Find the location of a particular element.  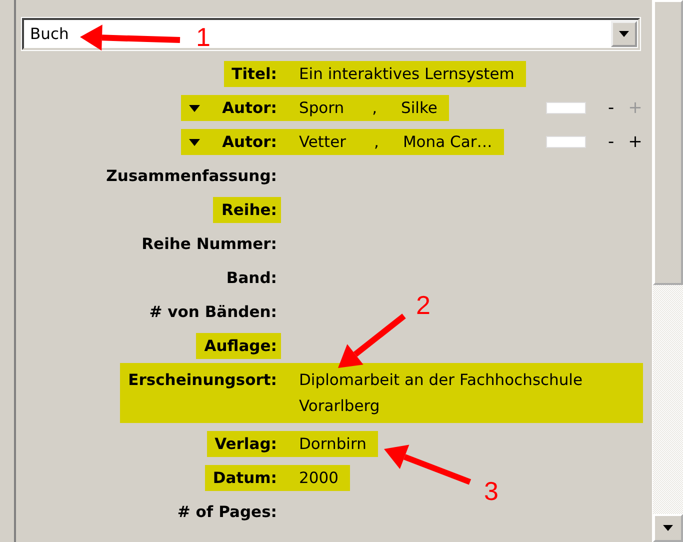

field-value: Ein interaktives Lernsystem is located at coordinates (403, 74).